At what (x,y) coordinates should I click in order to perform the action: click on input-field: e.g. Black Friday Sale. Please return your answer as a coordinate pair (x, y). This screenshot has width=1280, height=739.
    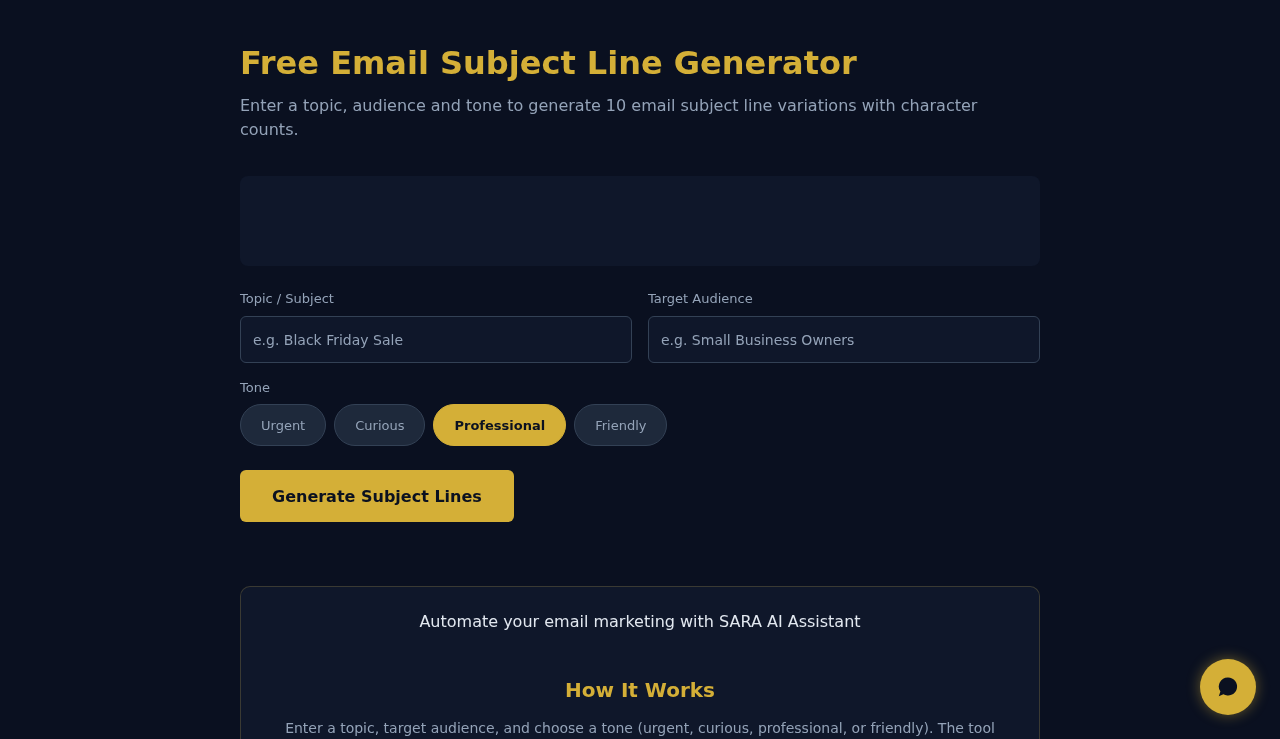
    Looking at the image, I should click on (436, 340).